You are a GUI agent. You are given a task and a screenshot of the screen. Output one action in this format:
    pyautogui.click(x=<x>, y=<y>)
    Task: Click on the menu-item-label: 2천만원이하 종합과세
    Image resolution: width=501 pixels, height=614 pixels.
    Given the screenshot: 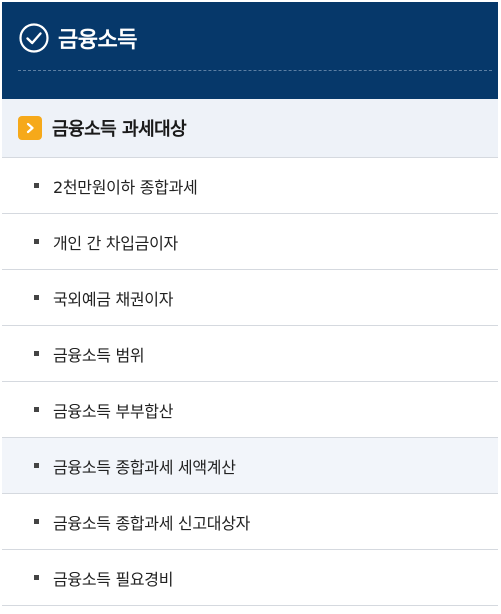 What is the action you would take?
    pyautogui.click(x=125, y=187)
    